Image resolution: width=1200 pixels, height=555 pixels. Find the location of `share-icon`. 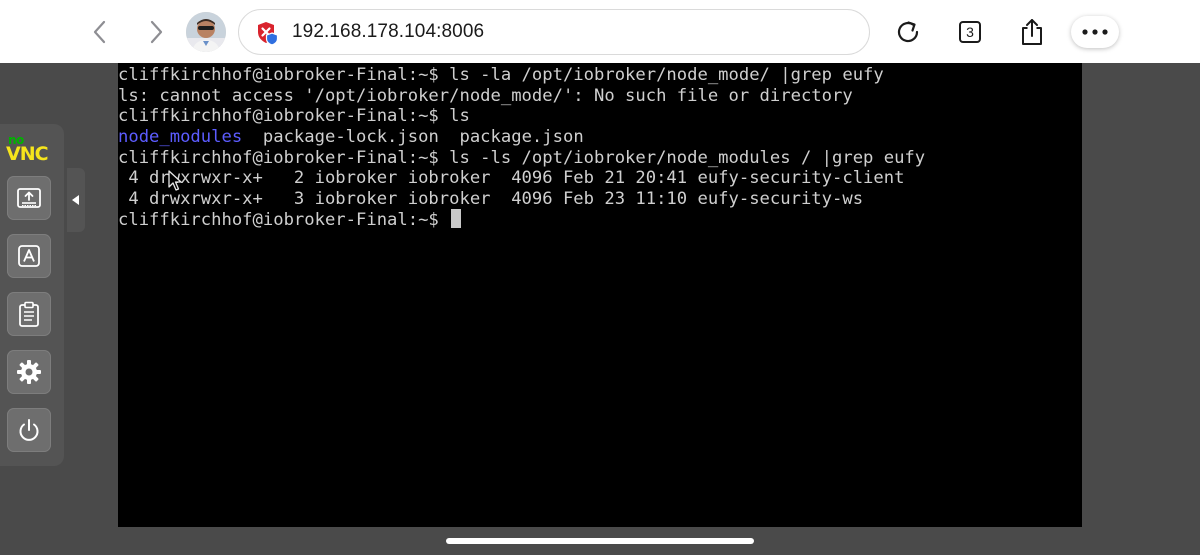

share-icon is located at coordinates (1032, 32).